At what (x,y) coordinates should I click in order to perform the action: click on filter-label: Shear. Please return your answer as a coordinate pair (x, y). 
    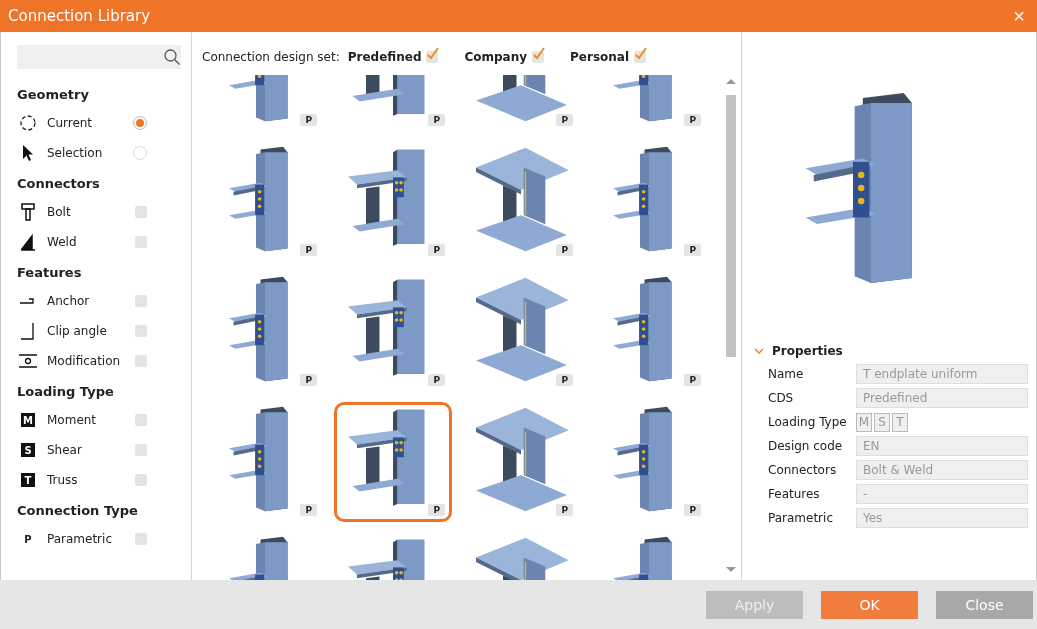
    Looking at the image, I should click on (65, 450).